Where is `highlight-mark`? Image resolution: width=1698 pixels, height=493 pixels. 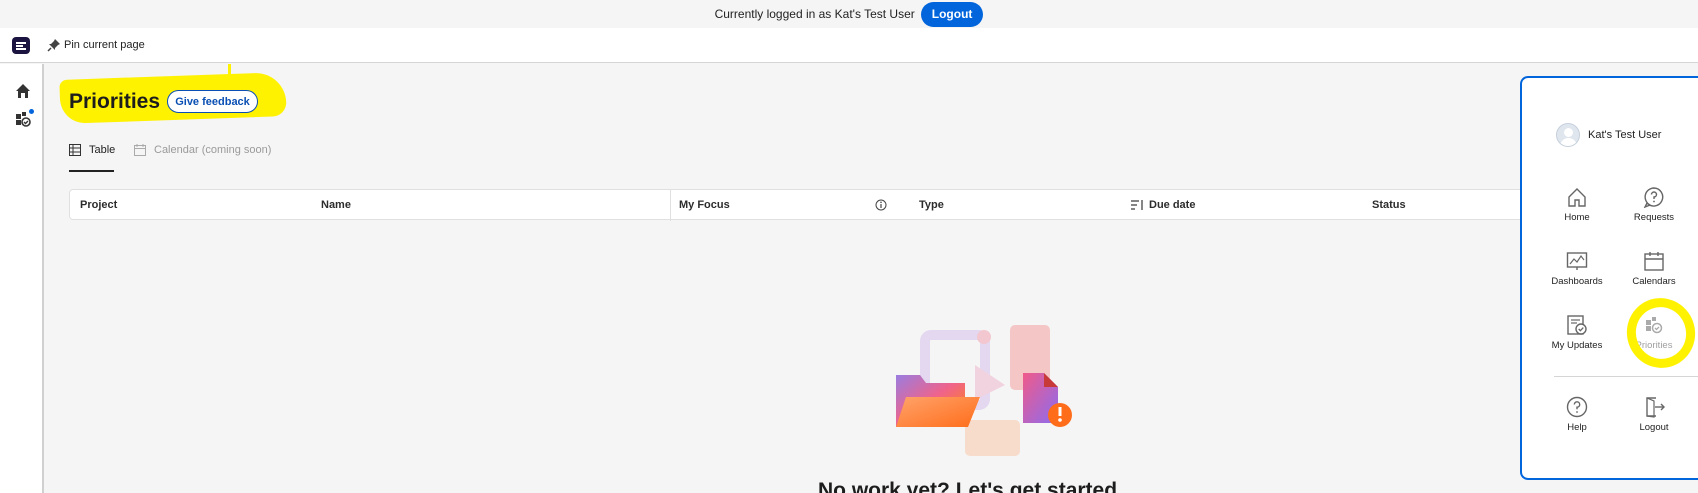 highlight-mark is located at coordinates (229, 70).